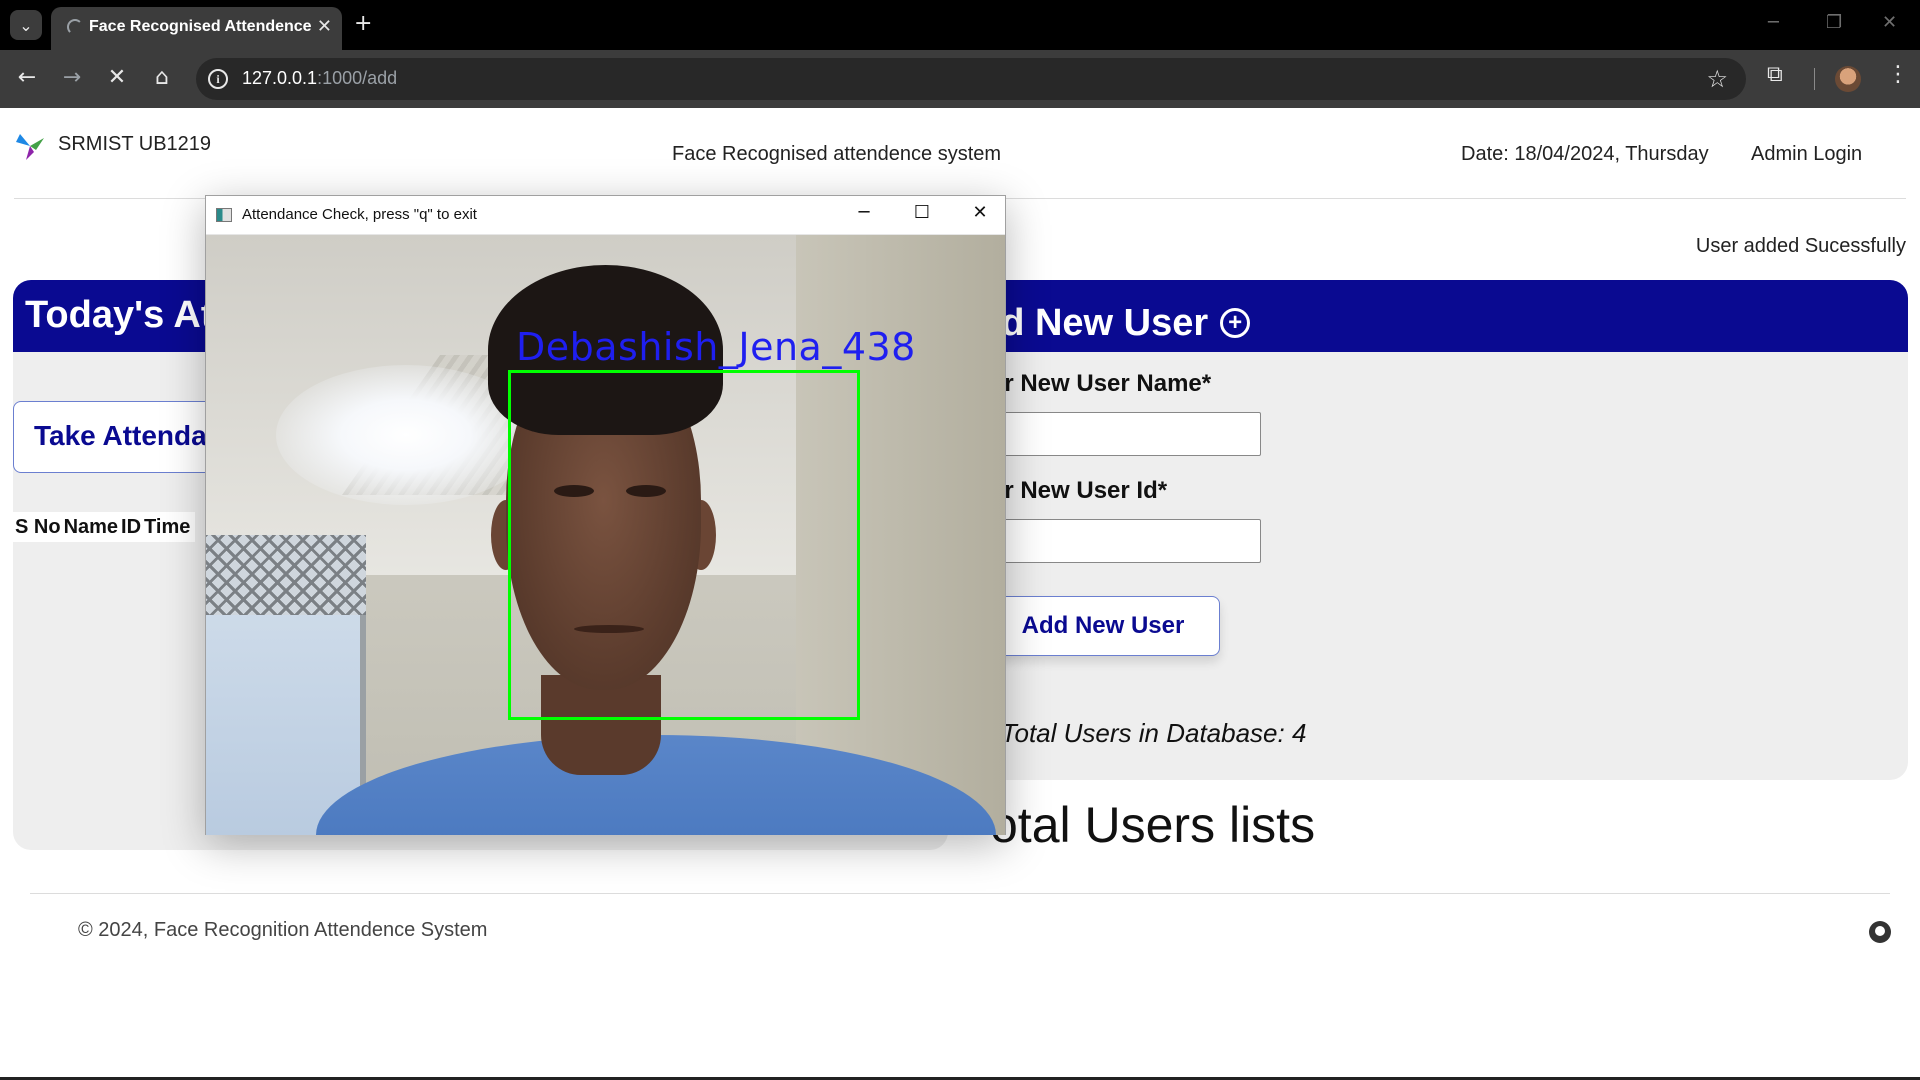  I want to click on github-icon, so click(1880, 932).